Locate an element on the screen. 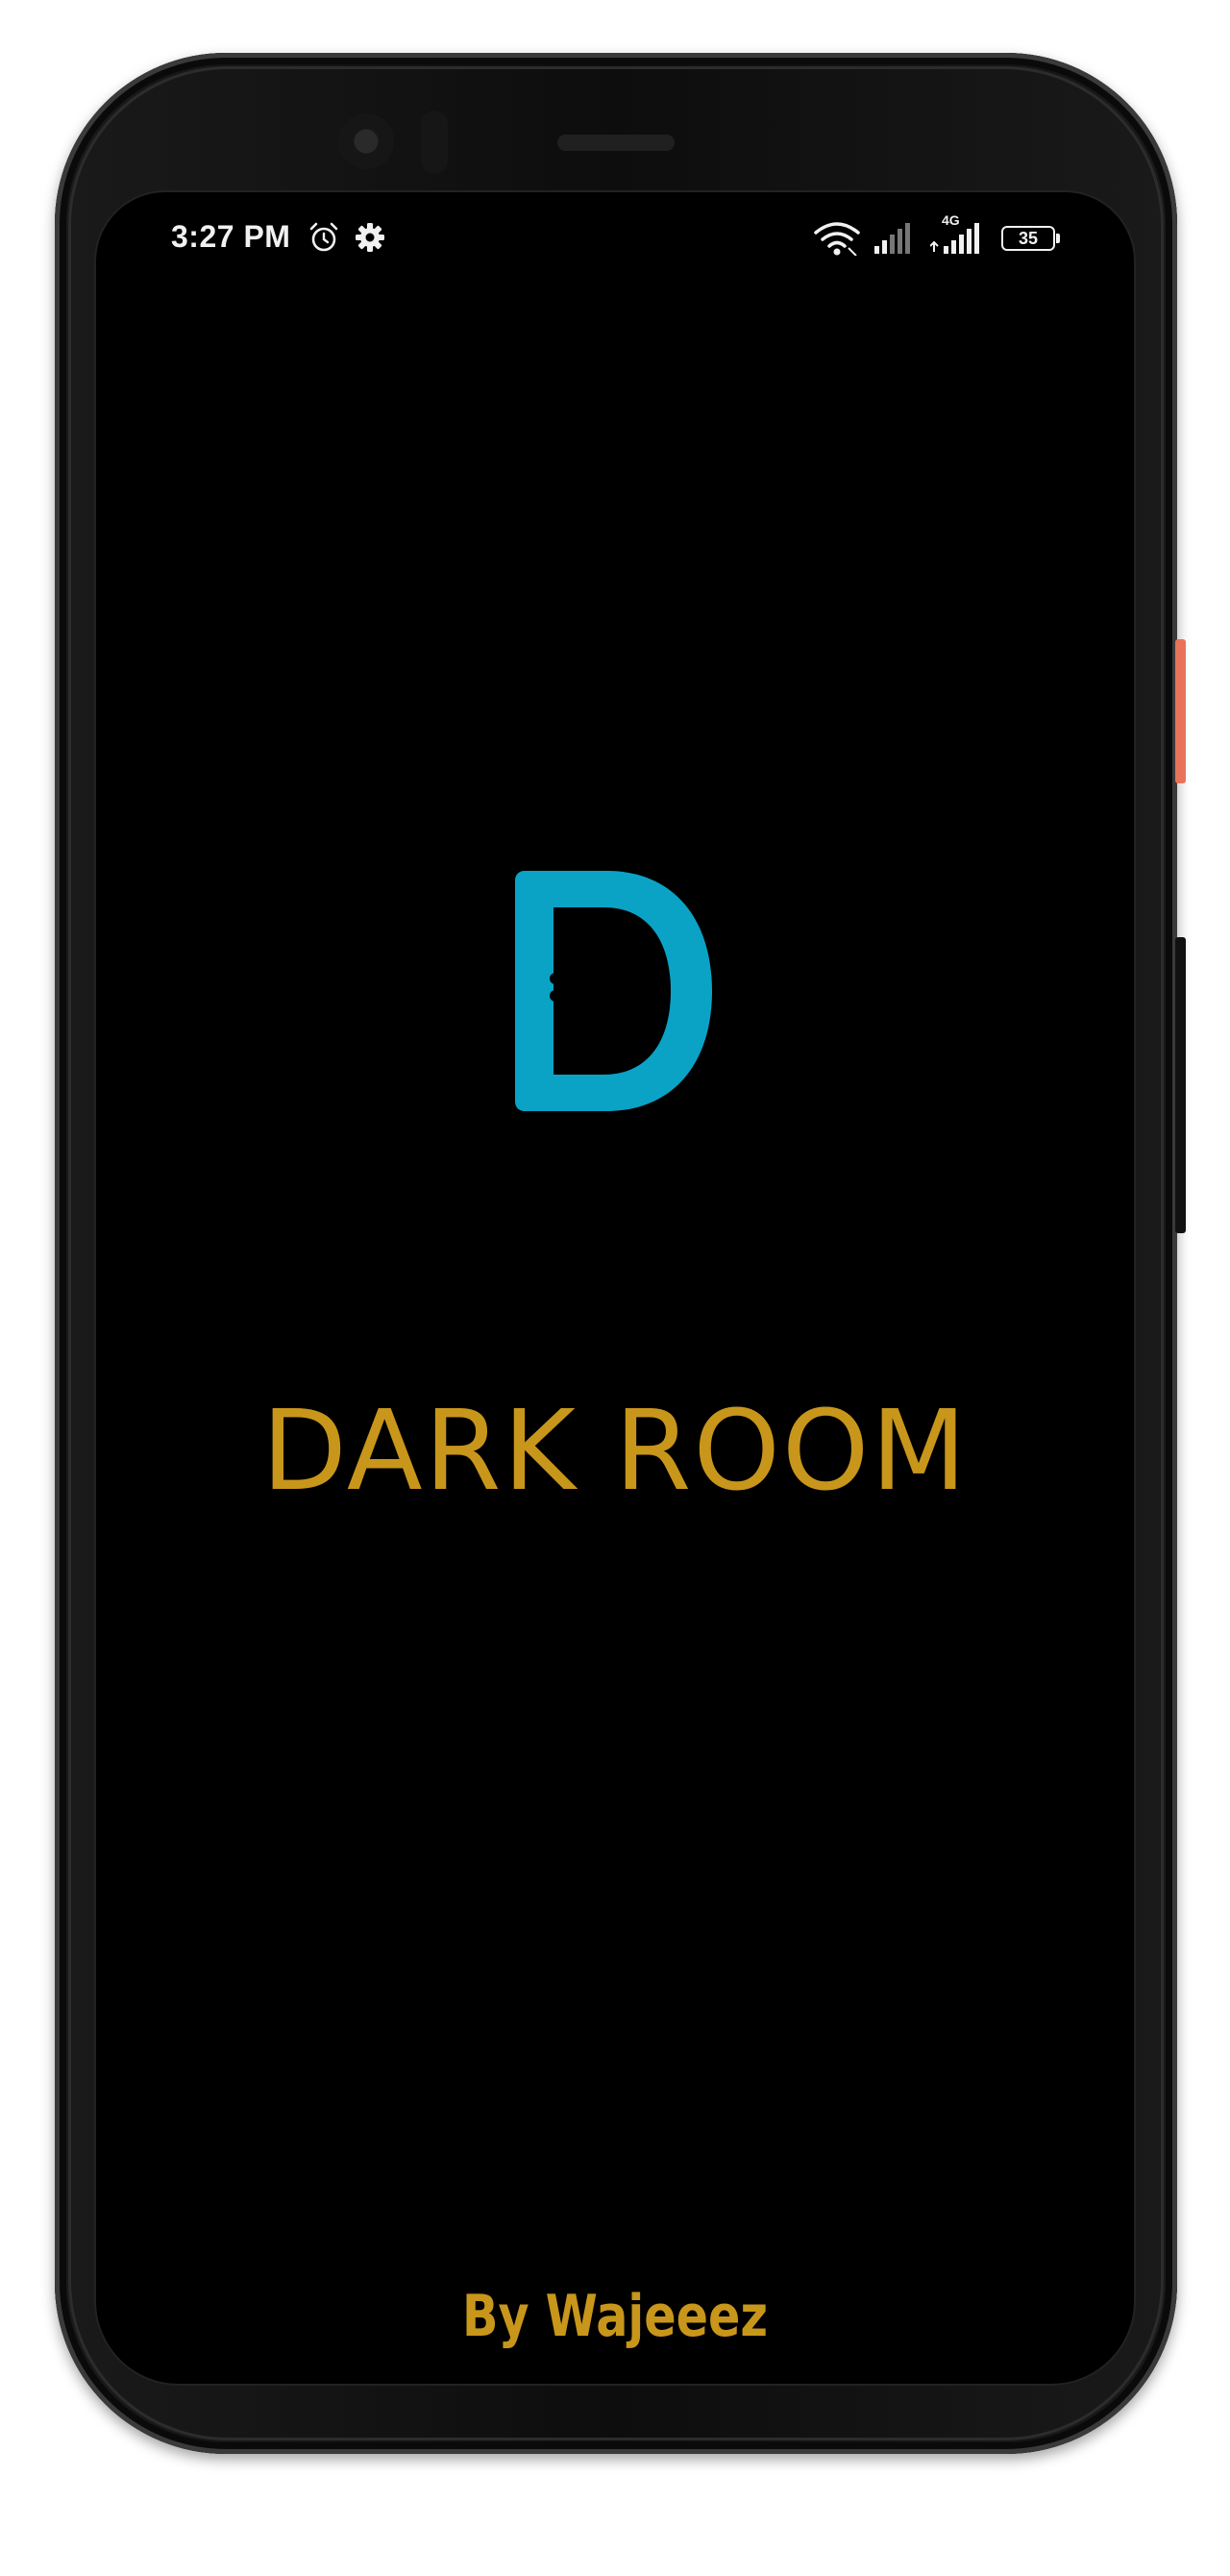 Image resolution: width=1230 pixels, height=2576 pixels. battery-icon: 35 is located at coordinates (1031, 239).